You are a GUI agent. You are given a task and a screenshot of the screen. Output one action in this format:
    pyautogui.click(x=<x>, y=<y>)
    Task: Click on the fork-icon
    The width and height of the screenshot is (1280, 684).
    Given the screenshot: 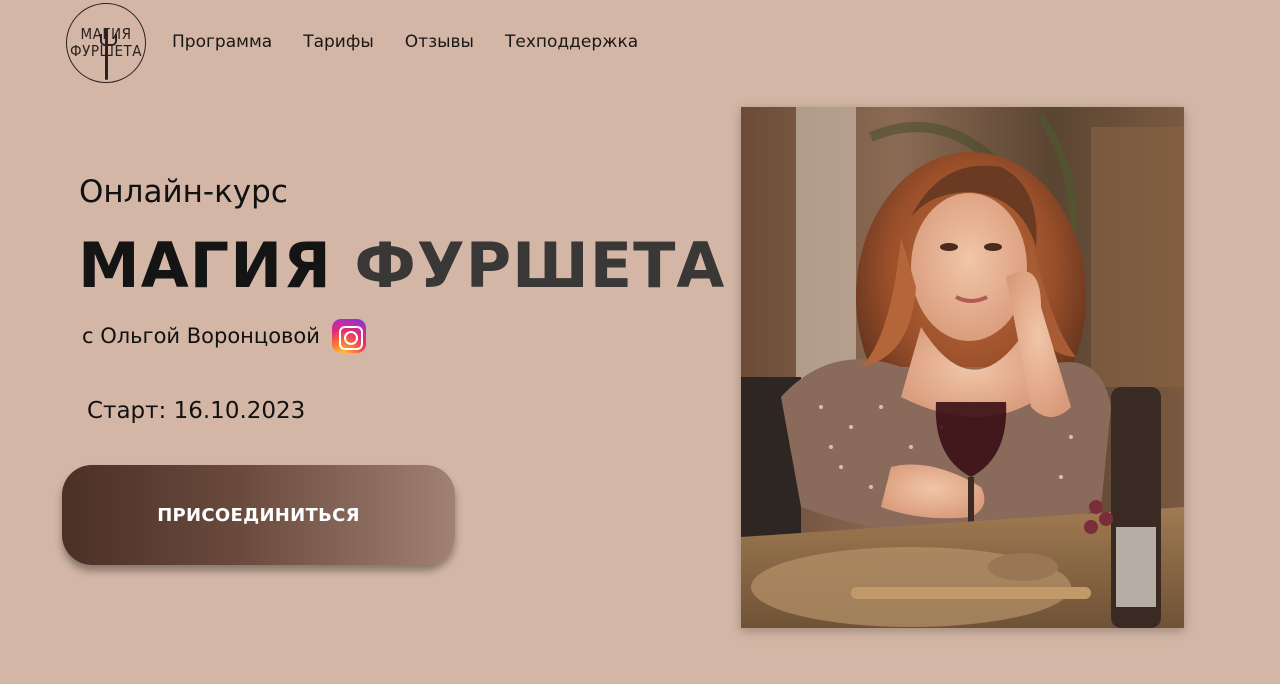 What is the action you would take?
    pyautogui.click(x=108, y=54)
    